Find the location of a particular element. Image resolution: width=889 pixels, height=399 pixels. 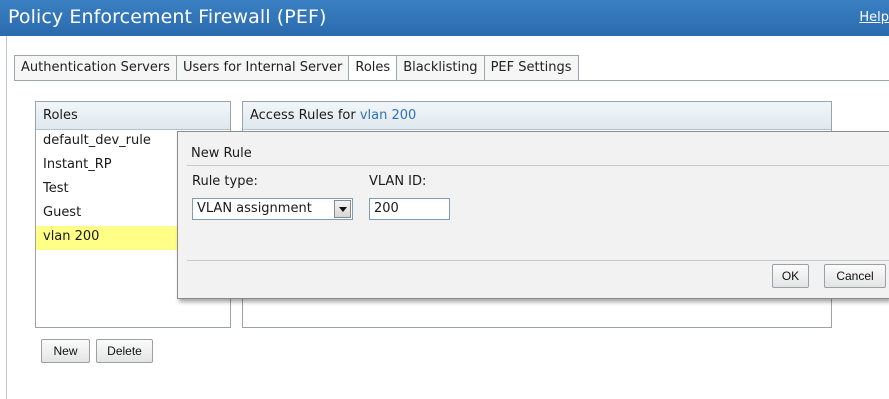

tab-blacklisting: Blacklisting is located at coordinates (440, 68).